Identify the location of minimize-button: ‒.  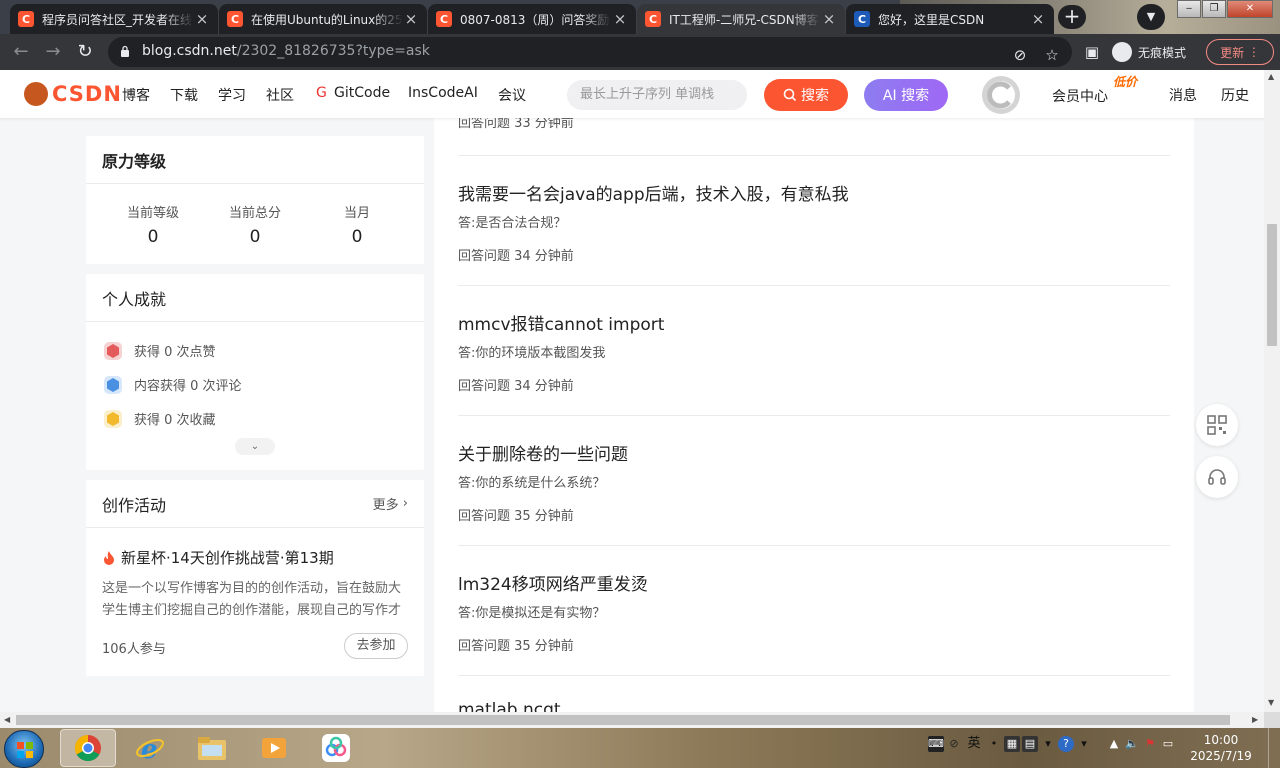
(1189, 9).